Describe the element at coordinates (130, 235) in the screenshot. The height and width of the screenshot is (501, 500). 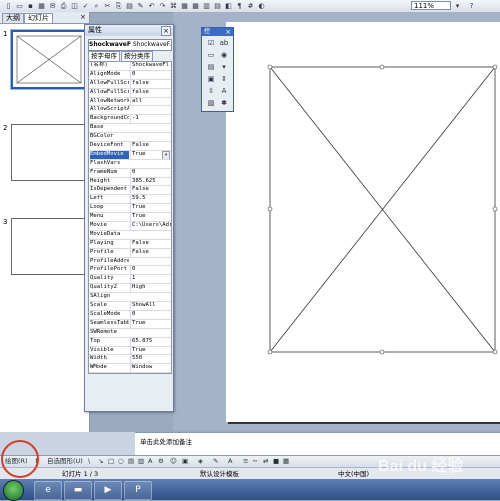
I see `property-row: MovieData` at that location.